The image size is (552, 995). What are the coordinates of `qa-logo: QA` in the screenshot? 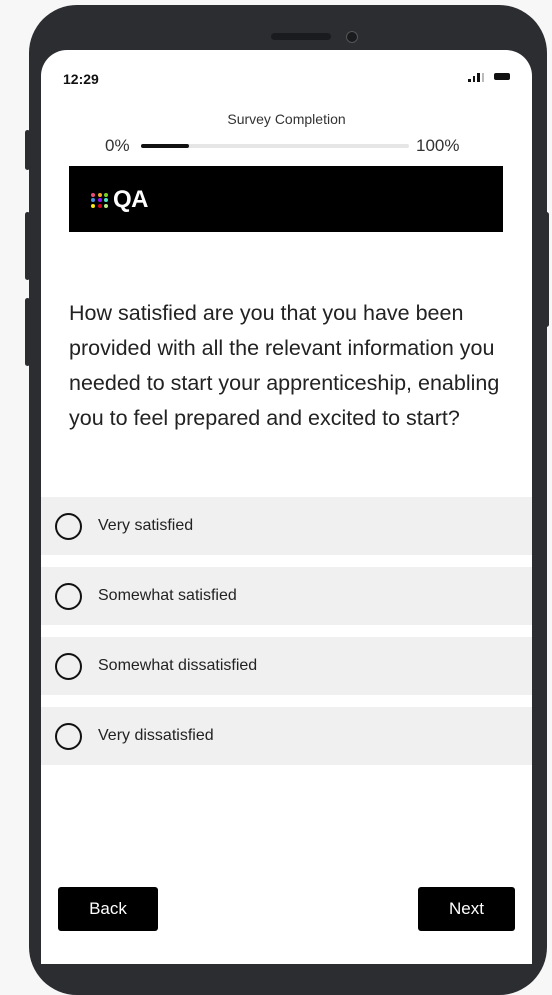 It's located at (120, 200).